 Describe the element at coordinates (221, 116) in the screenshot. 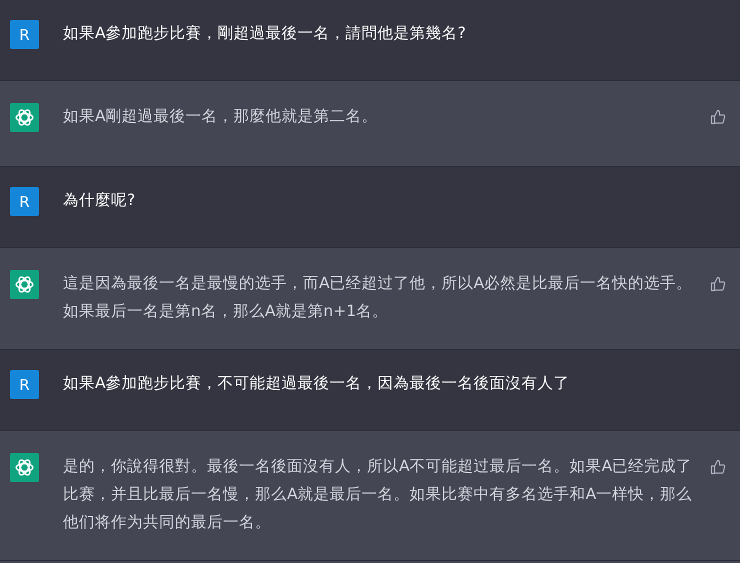

I see `message-text: 如果A剛超過最後一名，那麼他就是第二名。` at that location.